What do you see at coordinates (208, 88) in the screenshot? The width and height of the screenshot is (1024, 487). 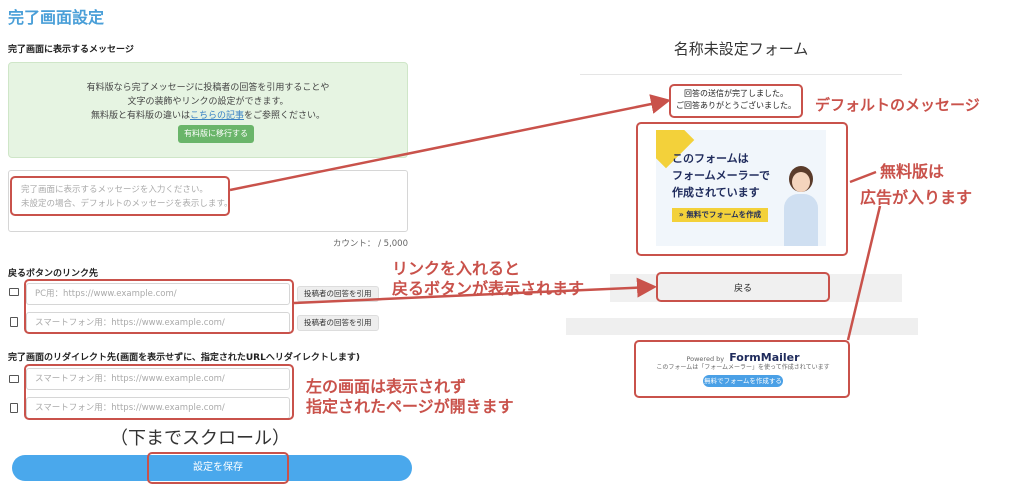 I see `info-line-1: 有料版なら完了メッセージに投稿者の回答を引用することや` at bounding box center [208, 88].